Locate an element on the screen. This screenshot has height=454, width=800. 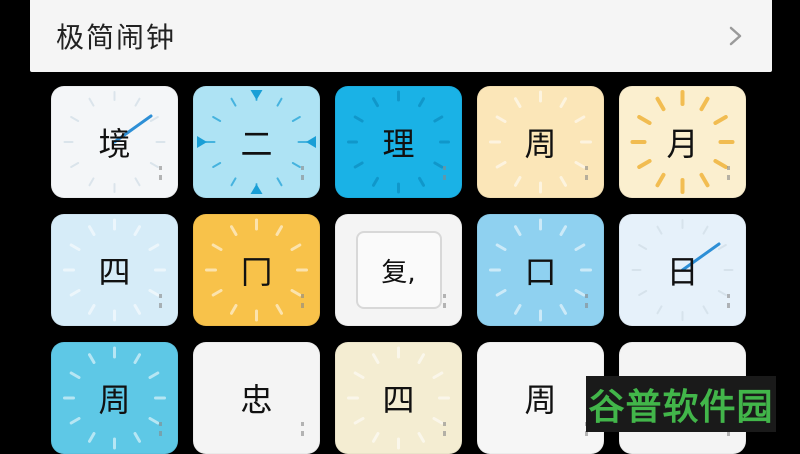
clock-style-tile: 日 is located at coordinates (682, 270).